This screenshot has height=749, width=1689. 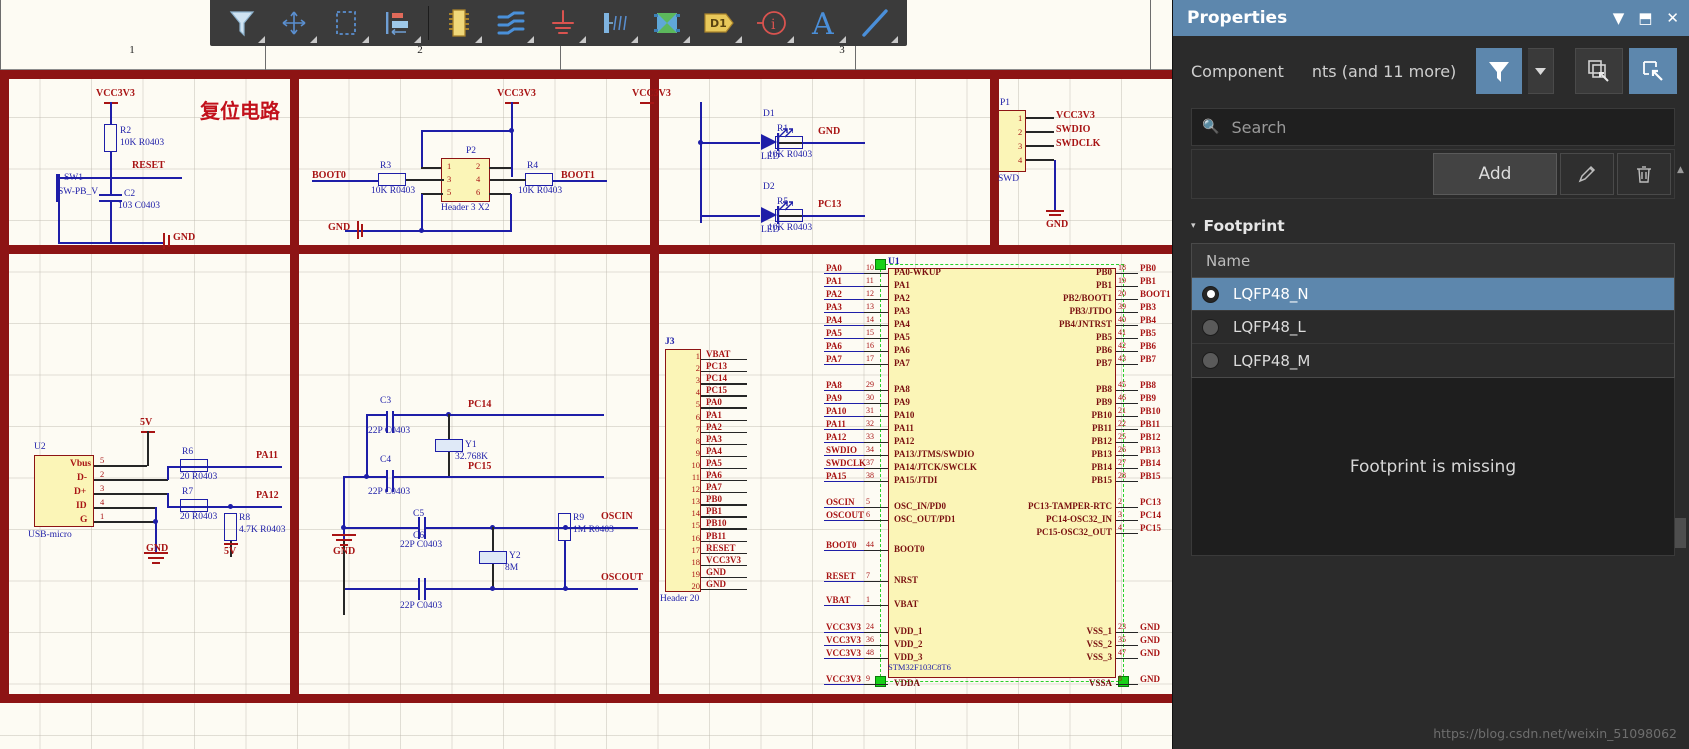 I want to click on p1-pin-2: 2, so click(x=1020, y=132).